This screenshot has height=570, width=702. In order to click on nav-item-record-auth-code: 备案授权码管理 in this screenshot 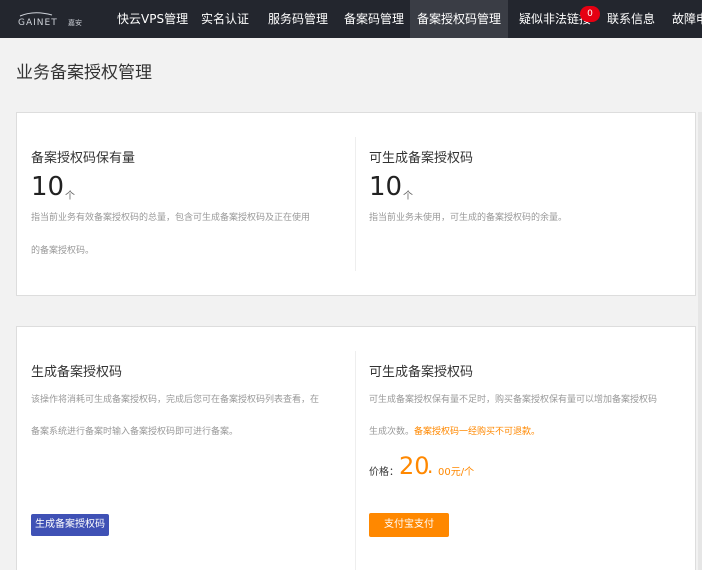, I will do `click(459, 19)`.